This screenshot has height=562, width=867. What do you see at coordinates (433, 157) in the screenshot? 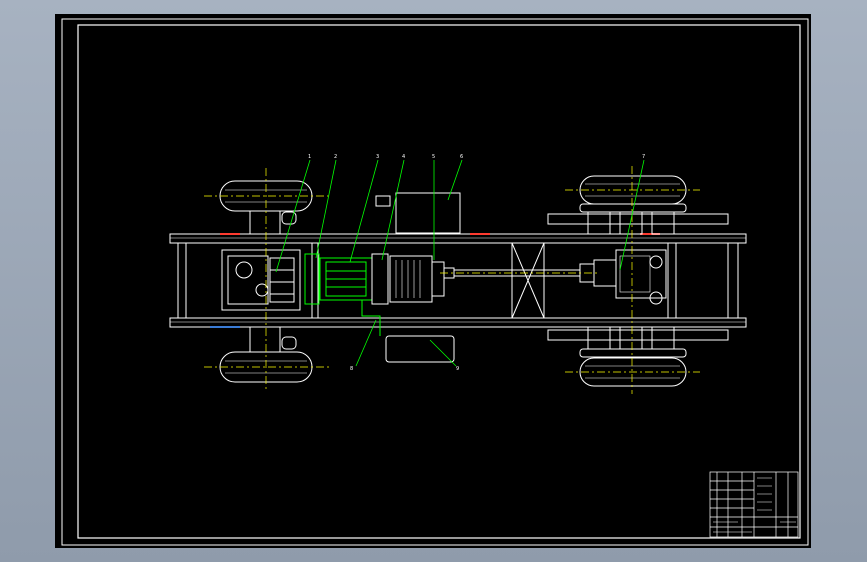
I see `balloon-5: 5` at bounding box center [433, 157].